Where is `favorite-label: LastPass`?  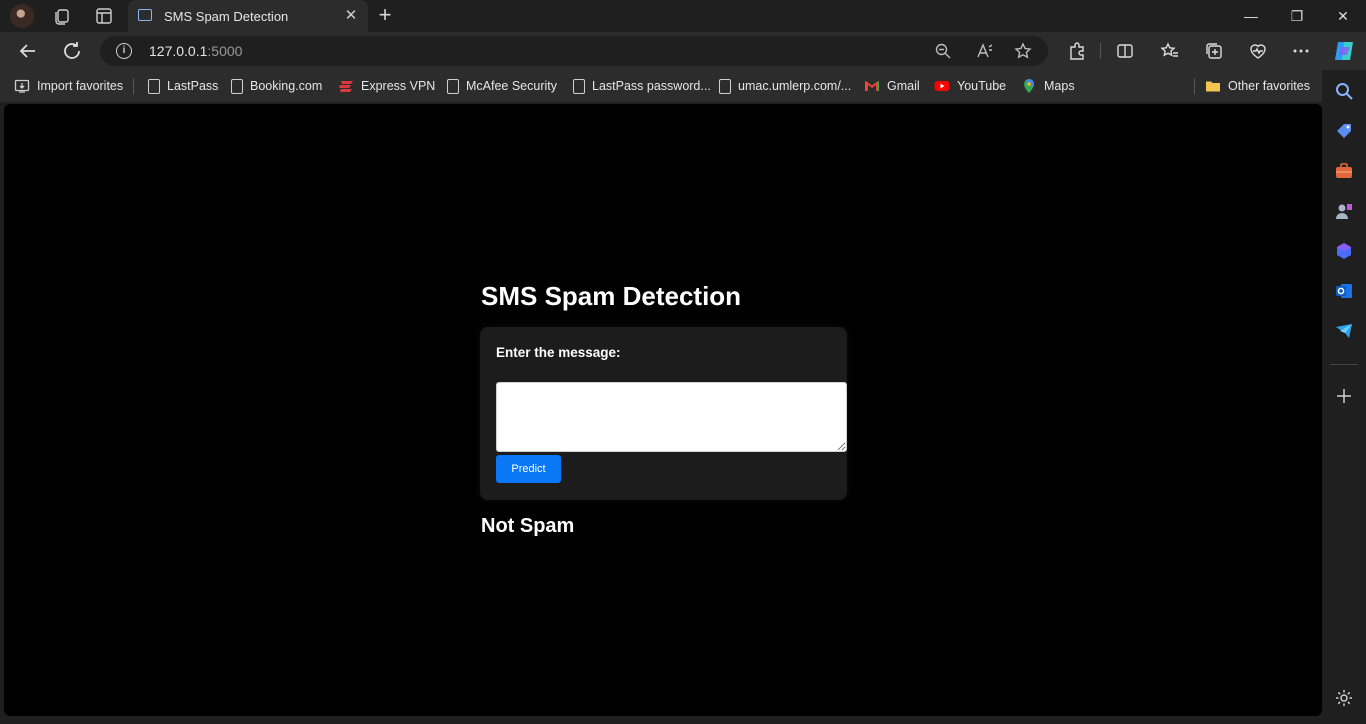 favorite-label: LastPass is located at coordinates (193, 86).